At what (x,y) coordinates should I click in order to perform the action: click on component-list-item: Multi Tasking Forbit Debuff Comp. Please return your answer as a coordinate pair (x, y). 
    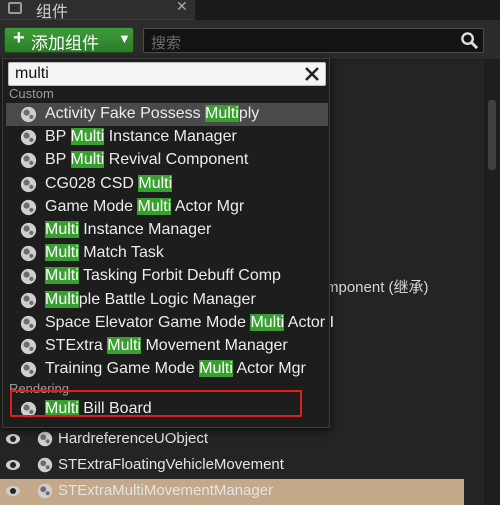
    Looking at the image, I should click on (167, 276).